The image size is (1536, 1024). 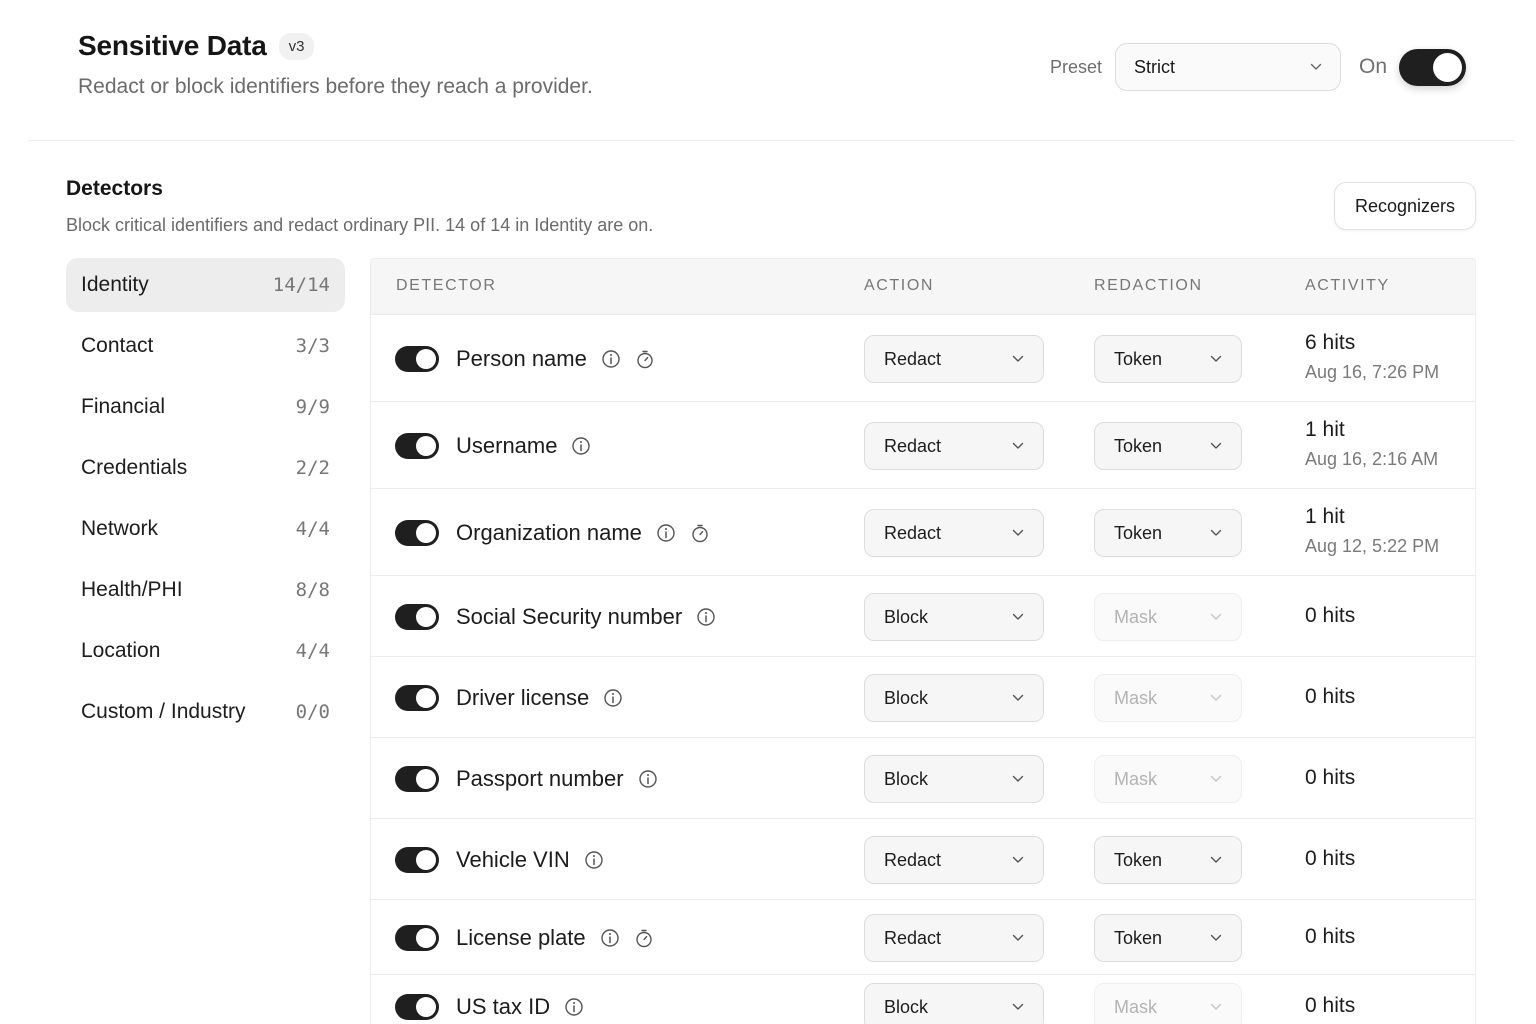 What do you see at coordinates (1136, 778) in the screenshot?
I see `redaction-value: Mask` at bounding box center [1136, 778].